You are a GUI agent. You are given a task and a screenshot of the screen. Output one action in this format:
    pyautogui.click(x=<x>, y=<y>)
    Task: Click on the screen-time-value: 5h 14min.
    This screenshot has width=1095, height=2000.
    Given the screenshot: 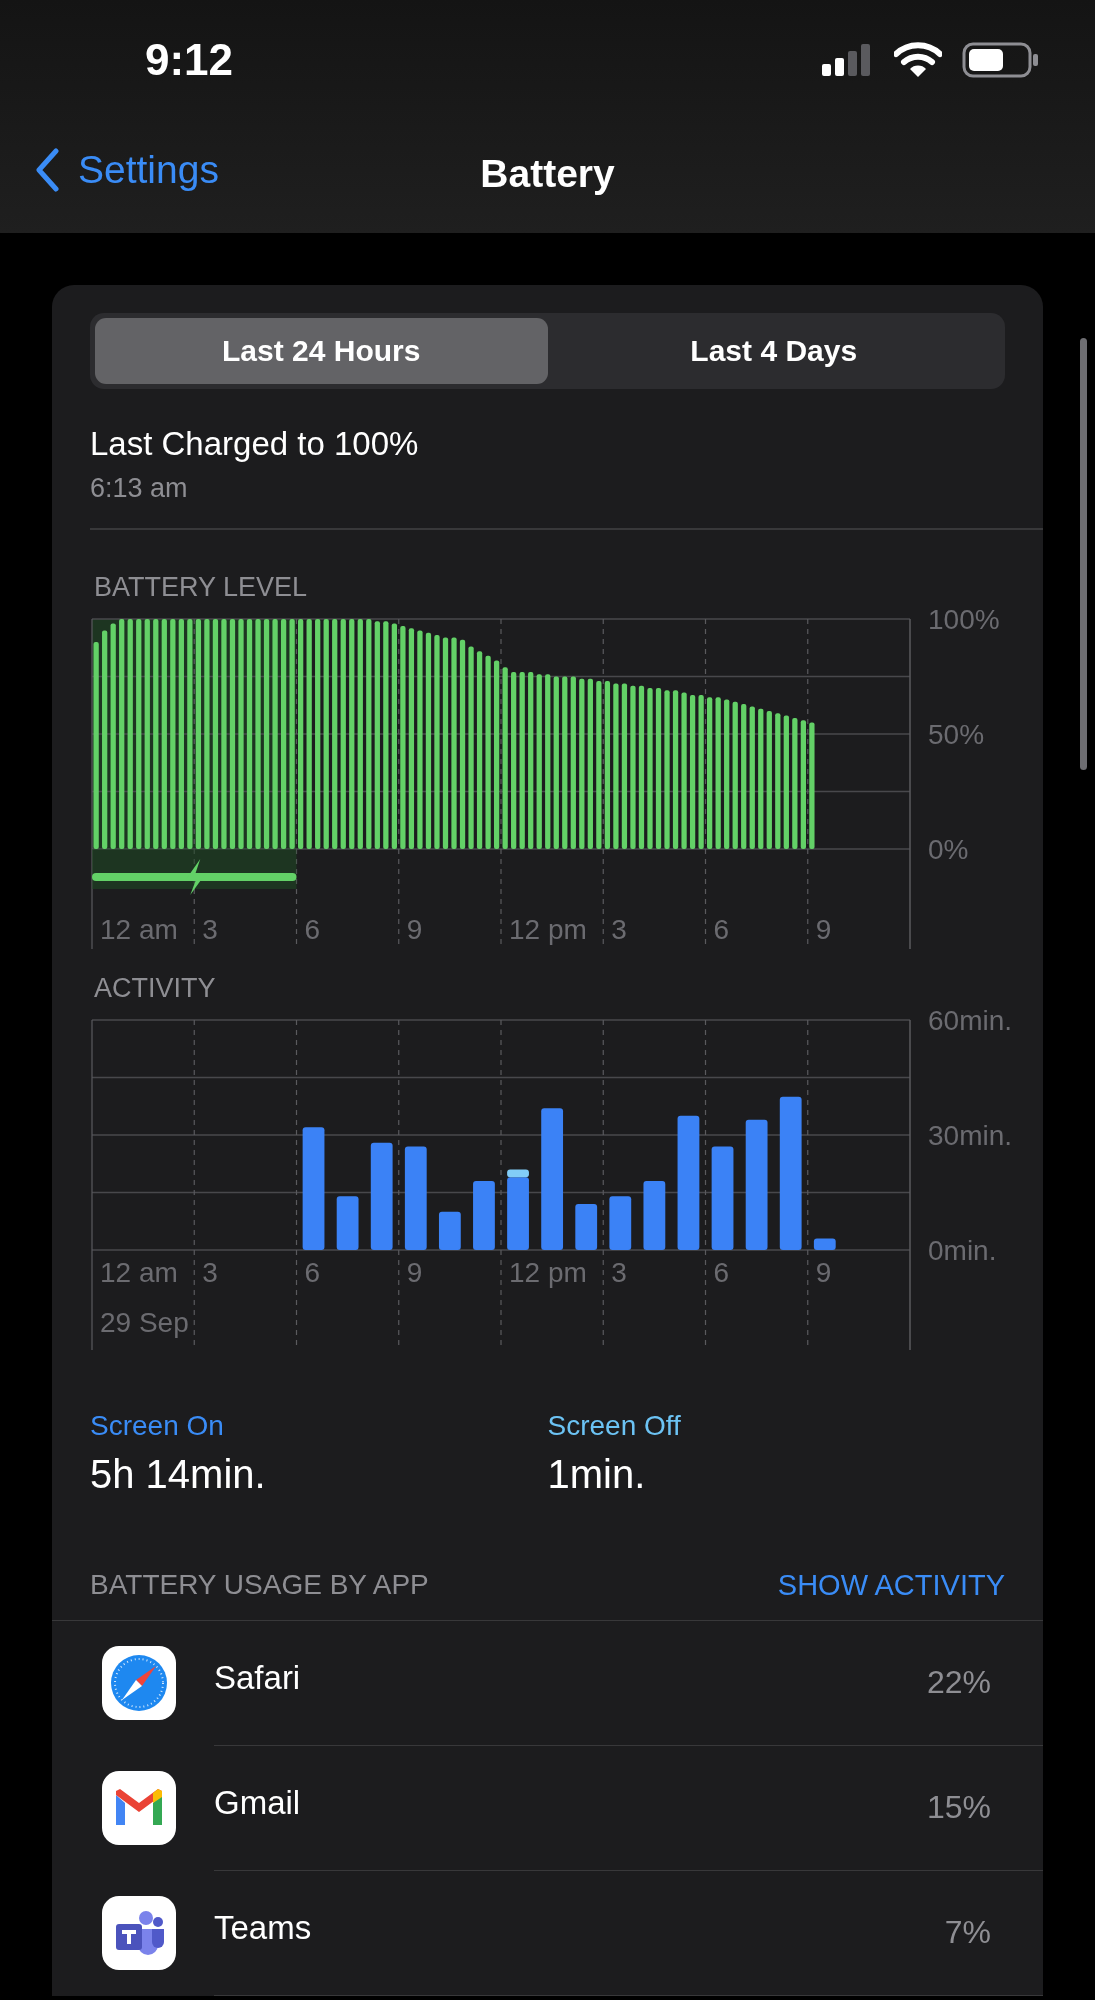 What is the action you would take?
    pyautogui.click(x=178, y=1474)
    